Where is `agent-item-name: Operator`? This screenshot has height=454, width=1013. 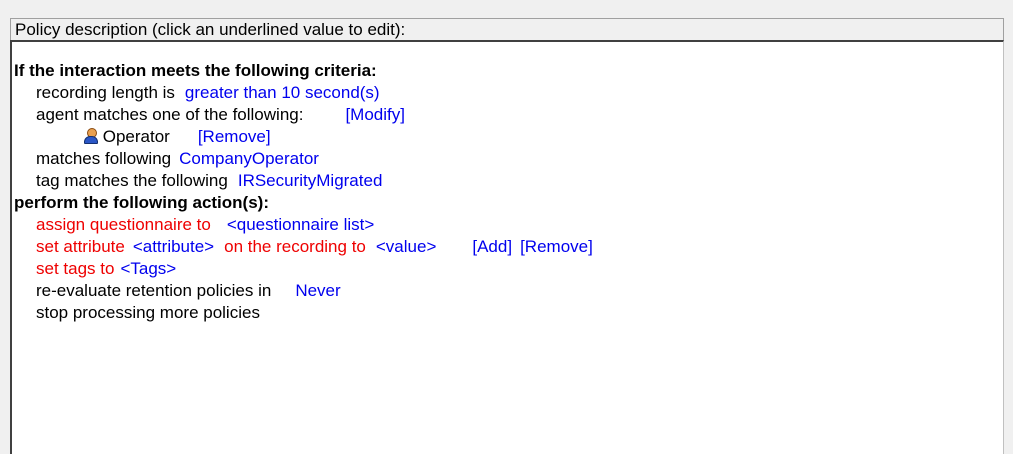
agent-item-name: Operator is located at coordinates (136, 136).